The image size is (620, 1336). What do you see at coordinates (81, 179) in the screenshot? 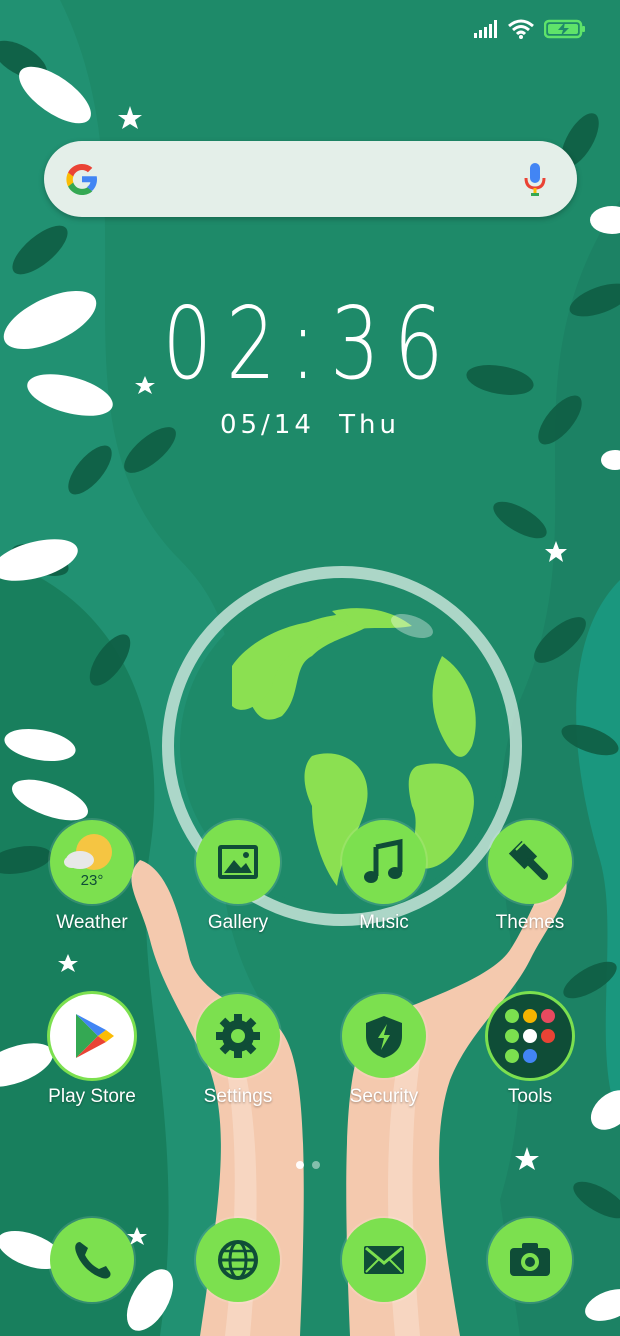
I see `google-logo-icon` at bounding box center [81, 179].